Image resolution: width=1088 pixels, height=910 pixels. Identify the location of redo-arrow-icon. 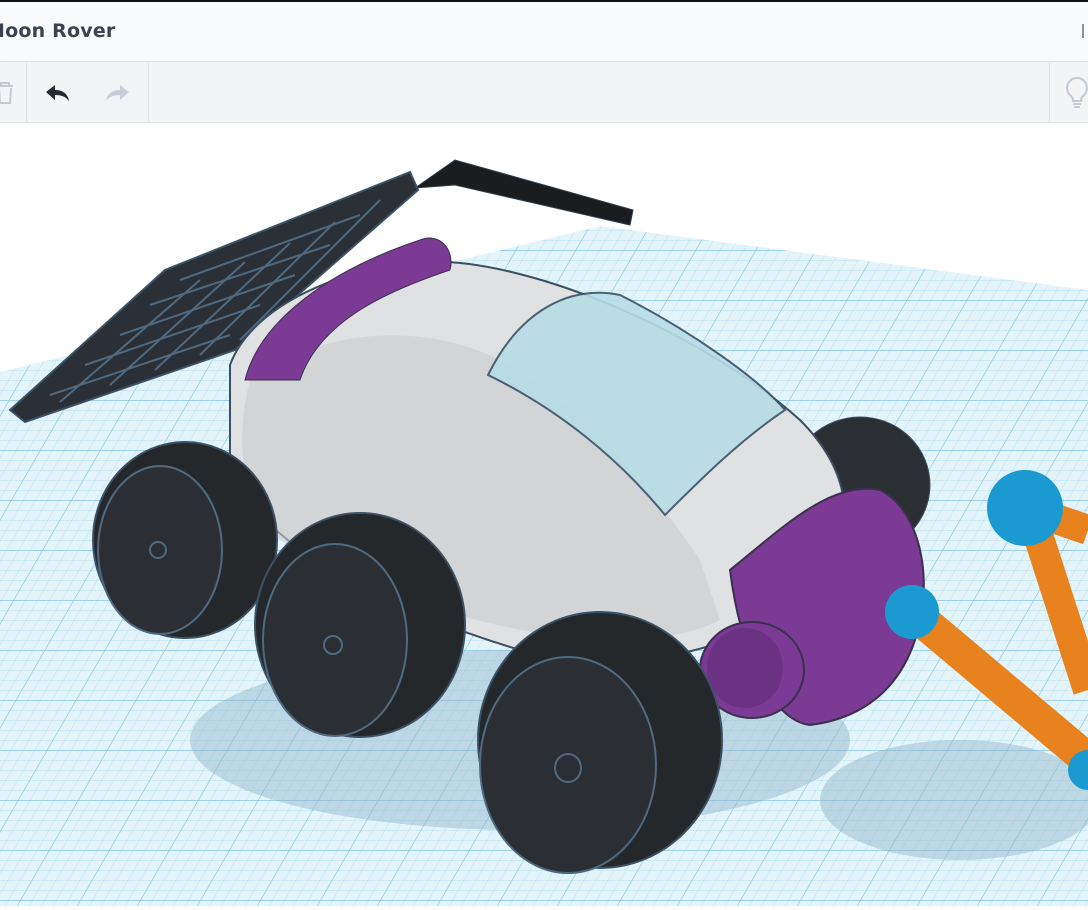
(117, 92).